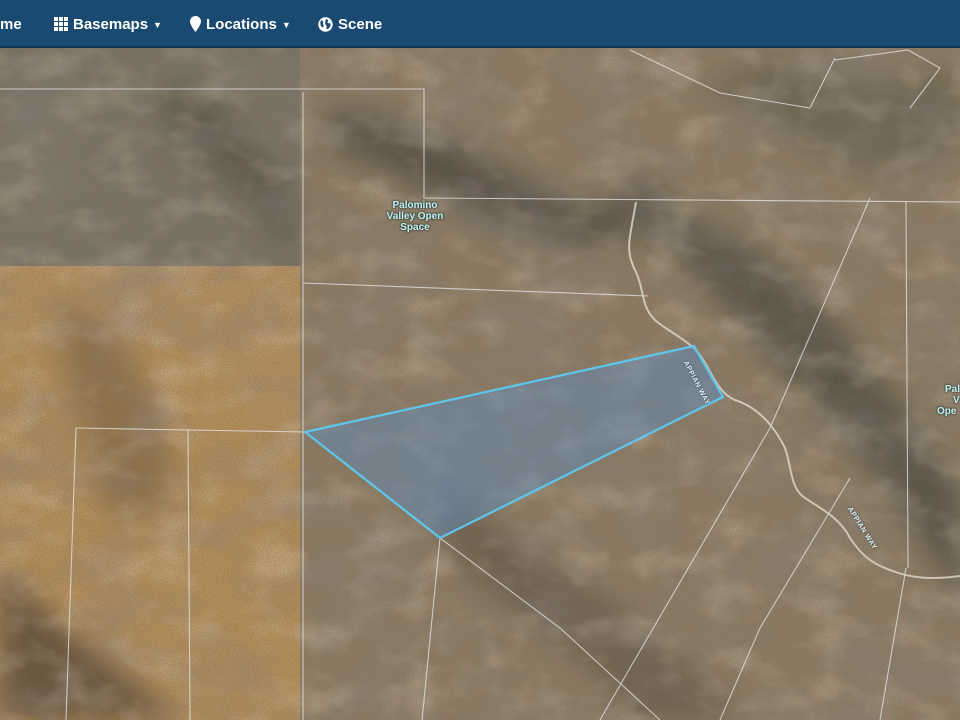 Image resolution: width=960 pixels, height=720 pixels. Describe the element at coordinates (946, 400) in the screenshot. I see `open-space-label-right: Pal V Ope` at that location.